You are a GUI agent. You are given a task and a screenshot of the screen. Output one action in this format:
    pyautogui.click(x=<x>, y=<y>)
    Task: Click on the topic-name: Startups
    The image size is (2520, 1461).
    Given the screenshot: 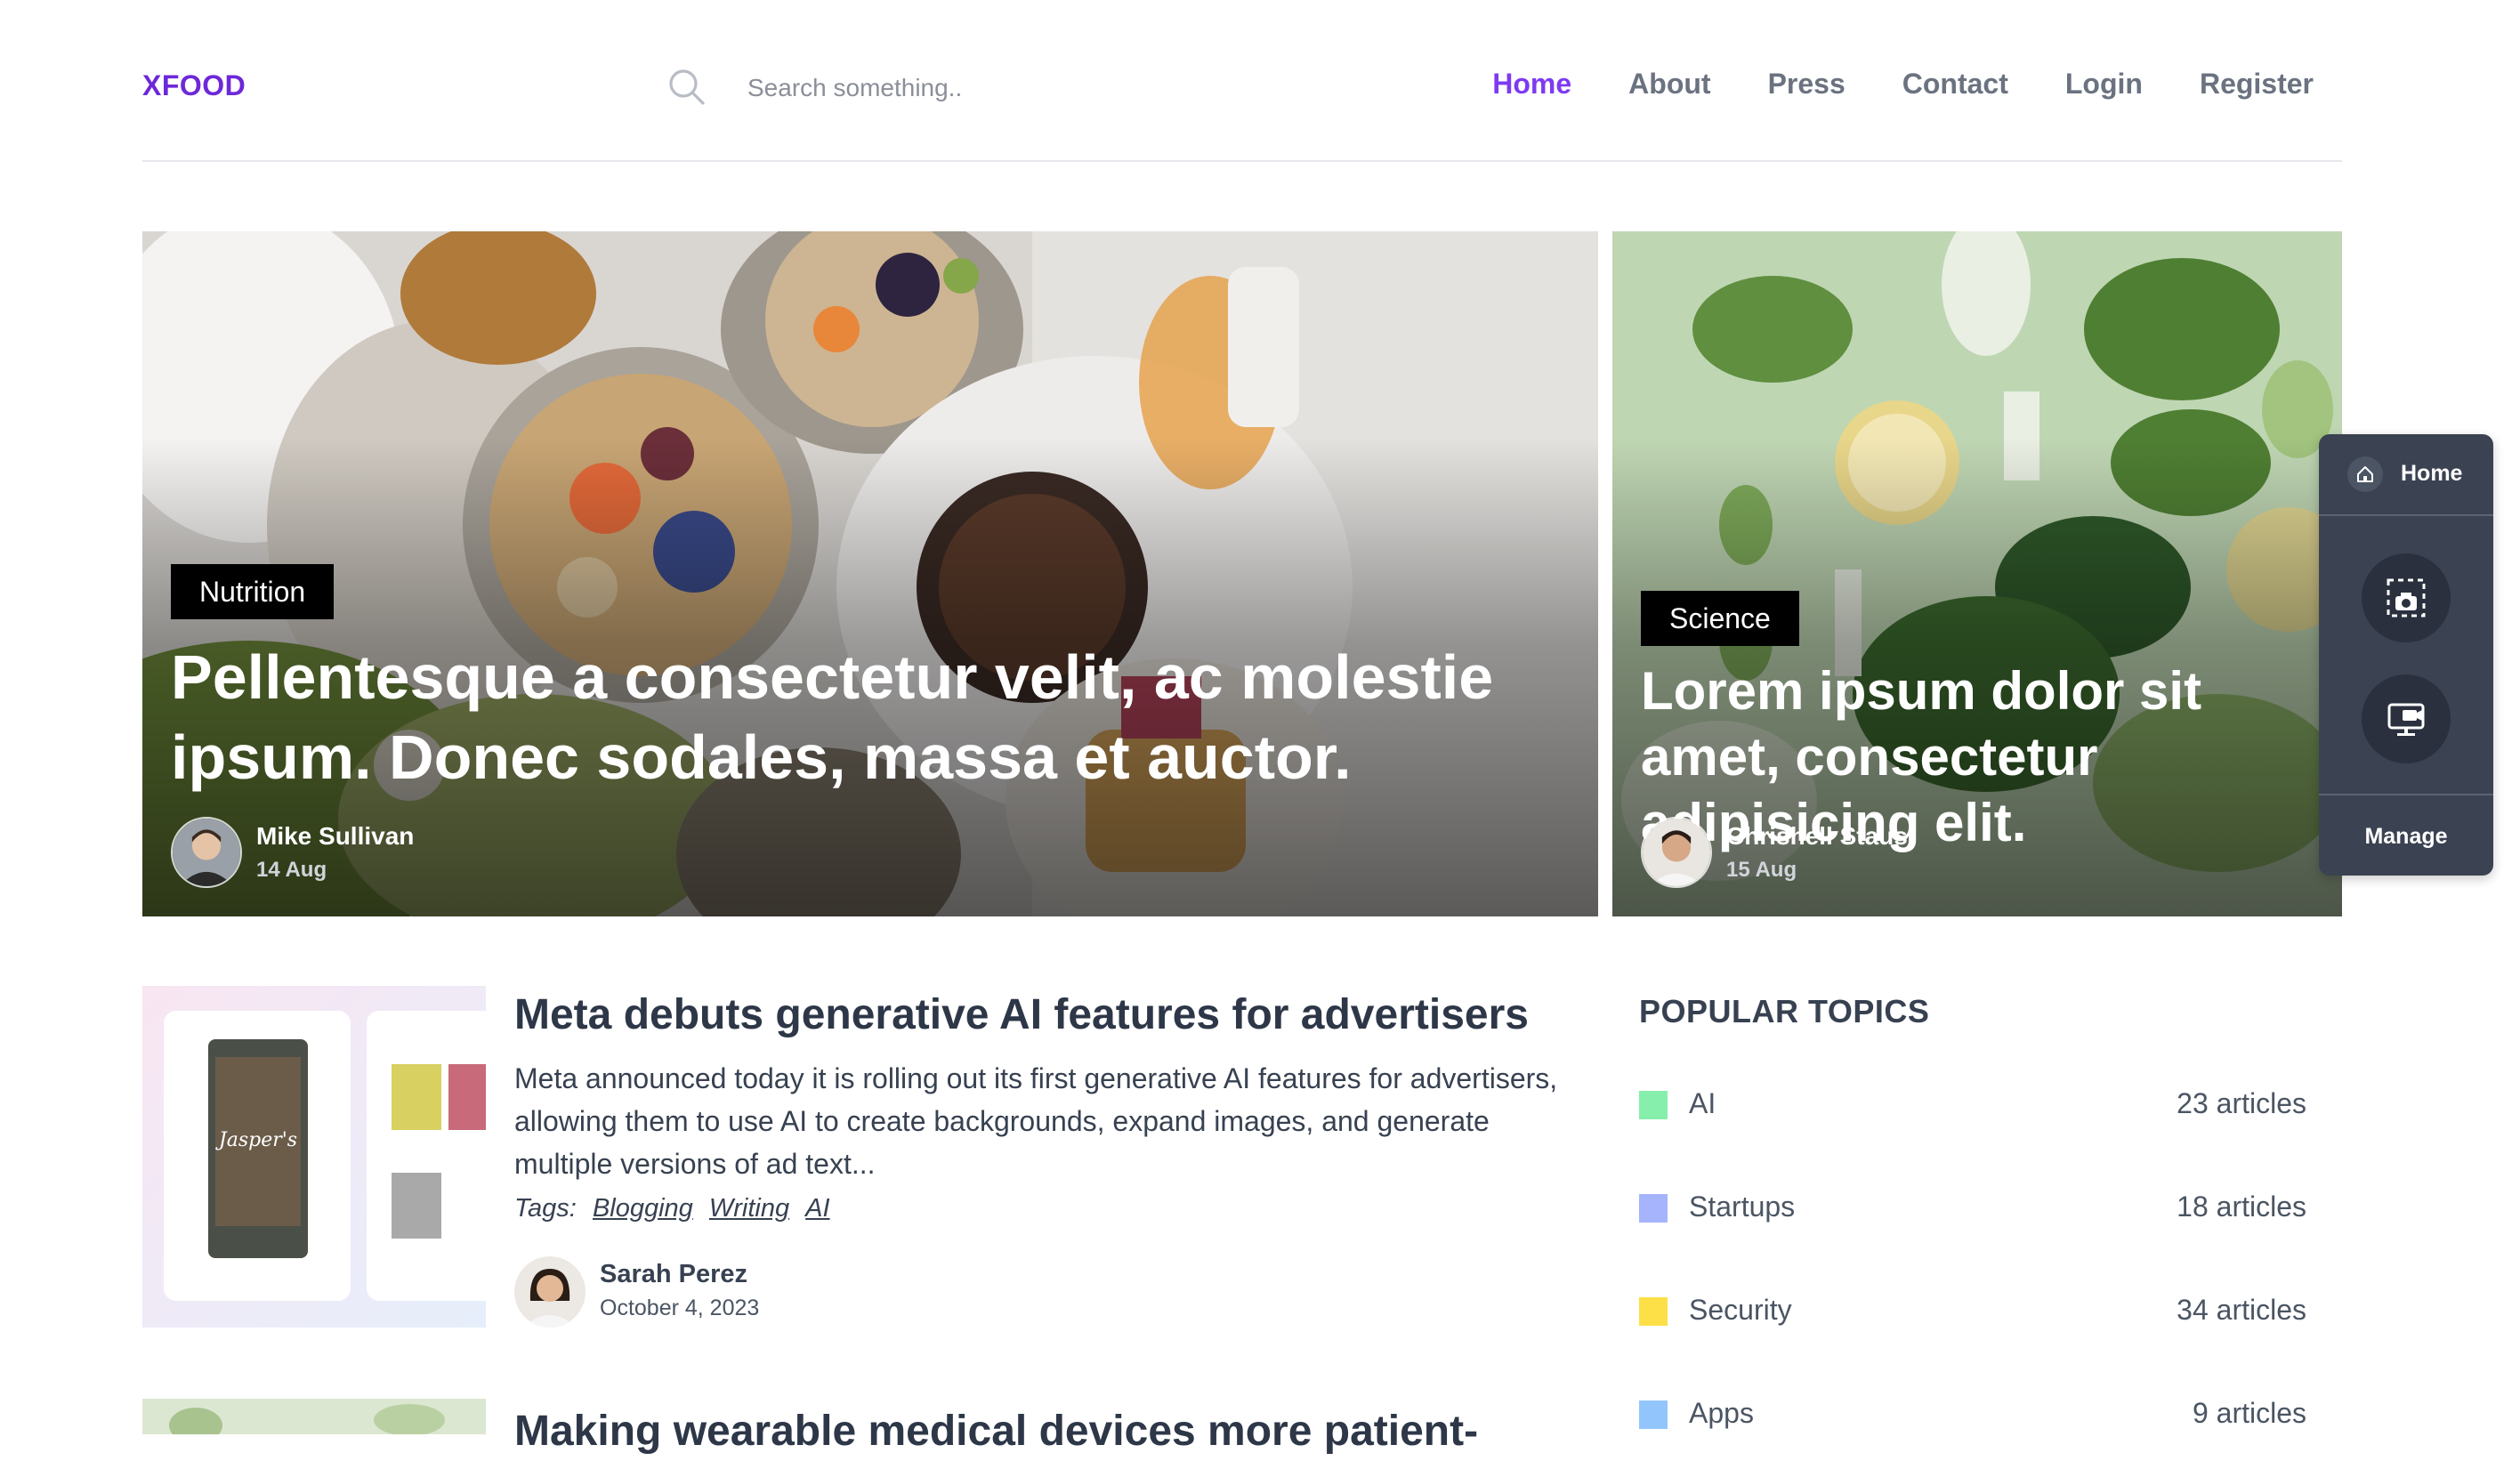 What is the action you would take?
    pyautogui.click(x=1742, y=1207)
    